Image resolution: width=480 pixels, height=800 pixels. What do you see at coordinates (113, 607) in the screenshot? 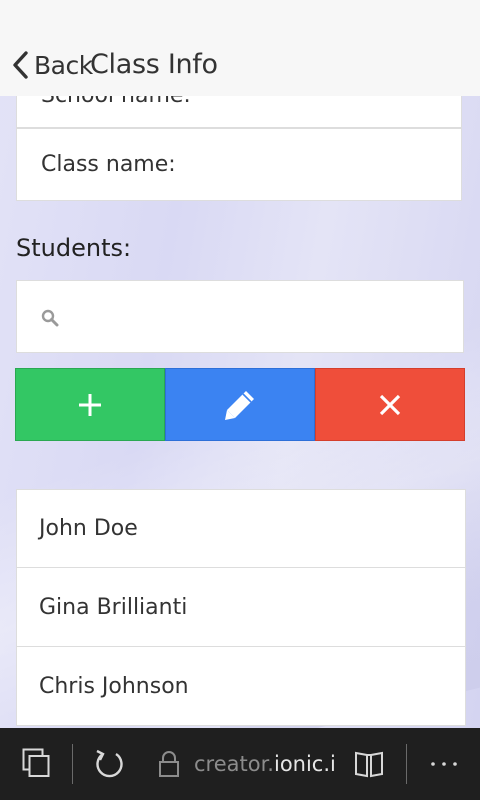
I see `student-name: Gina Brillianti` at bounding box center [113, 607].